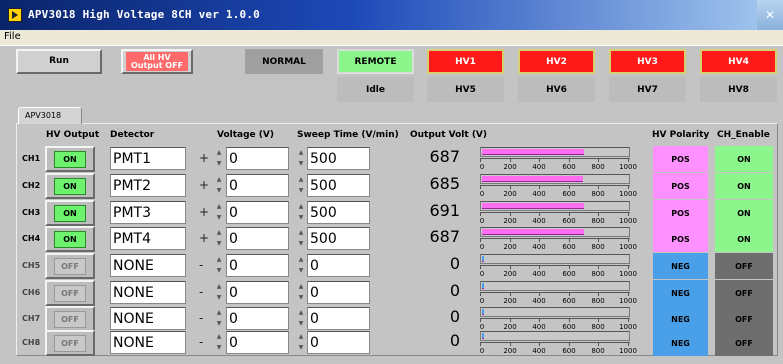  I want to click on detector-field: PMT3, so click(148, 212).